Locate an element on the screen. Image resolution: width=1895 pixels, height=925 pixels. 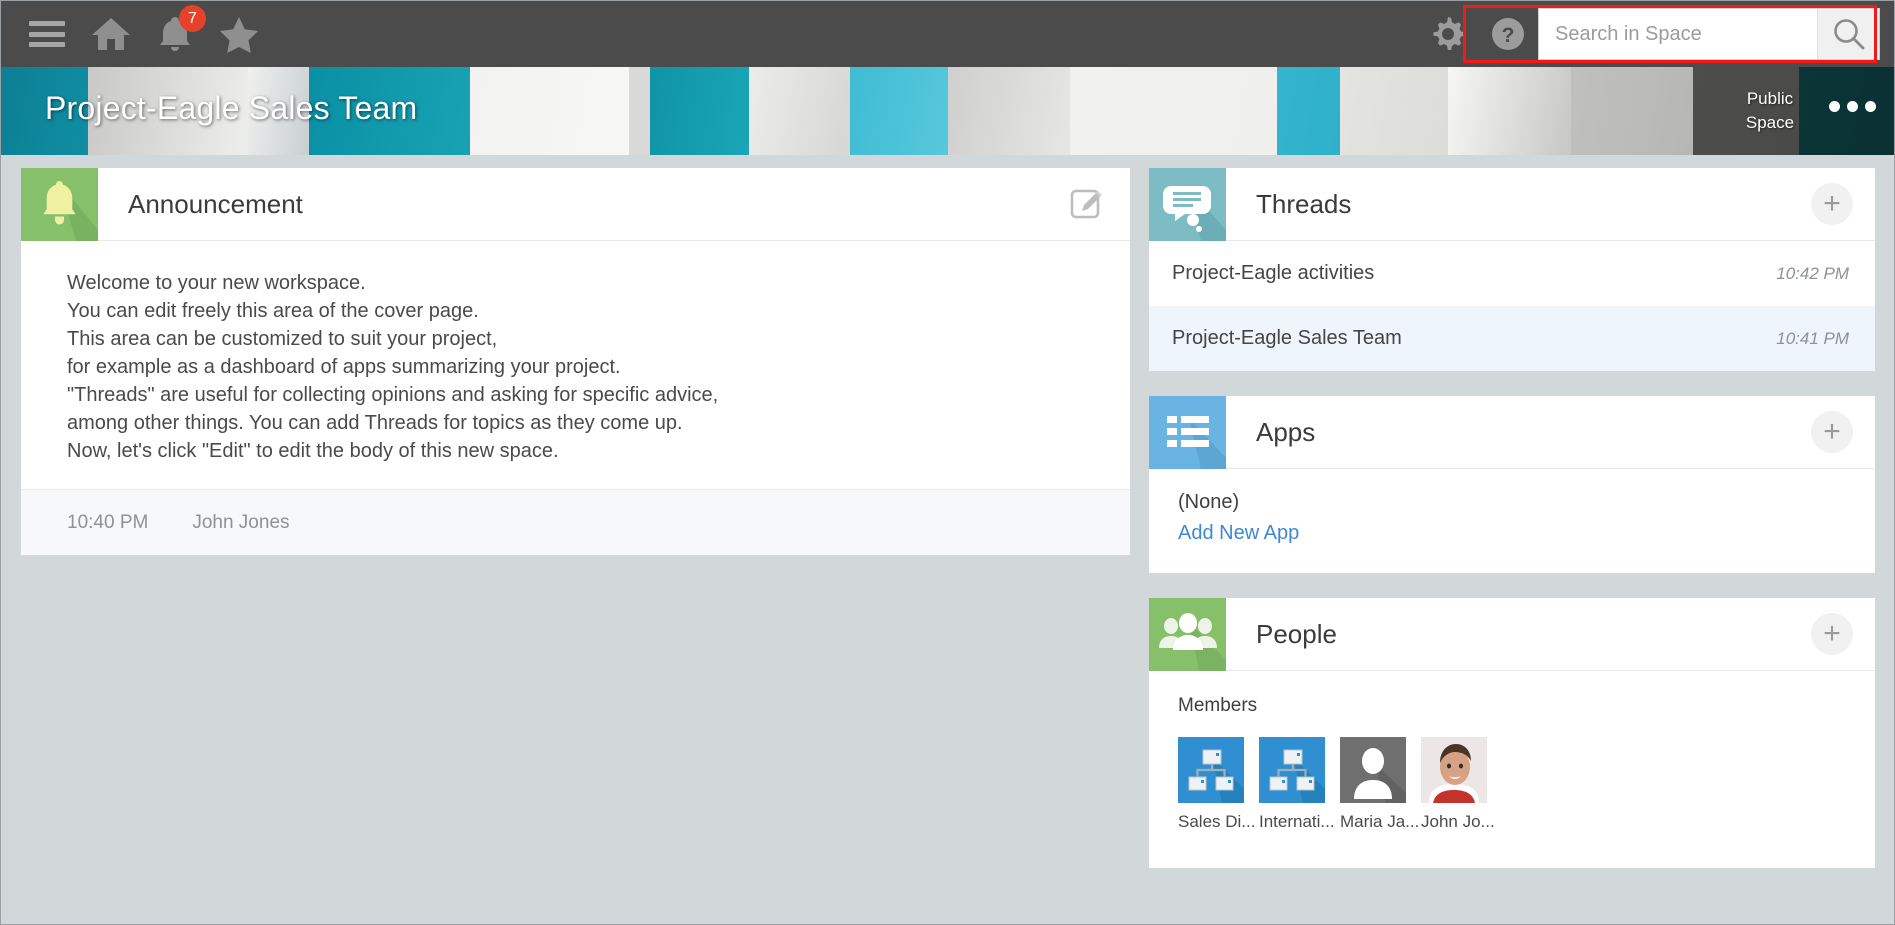
favorites-button is located at coordinates (239, 34).